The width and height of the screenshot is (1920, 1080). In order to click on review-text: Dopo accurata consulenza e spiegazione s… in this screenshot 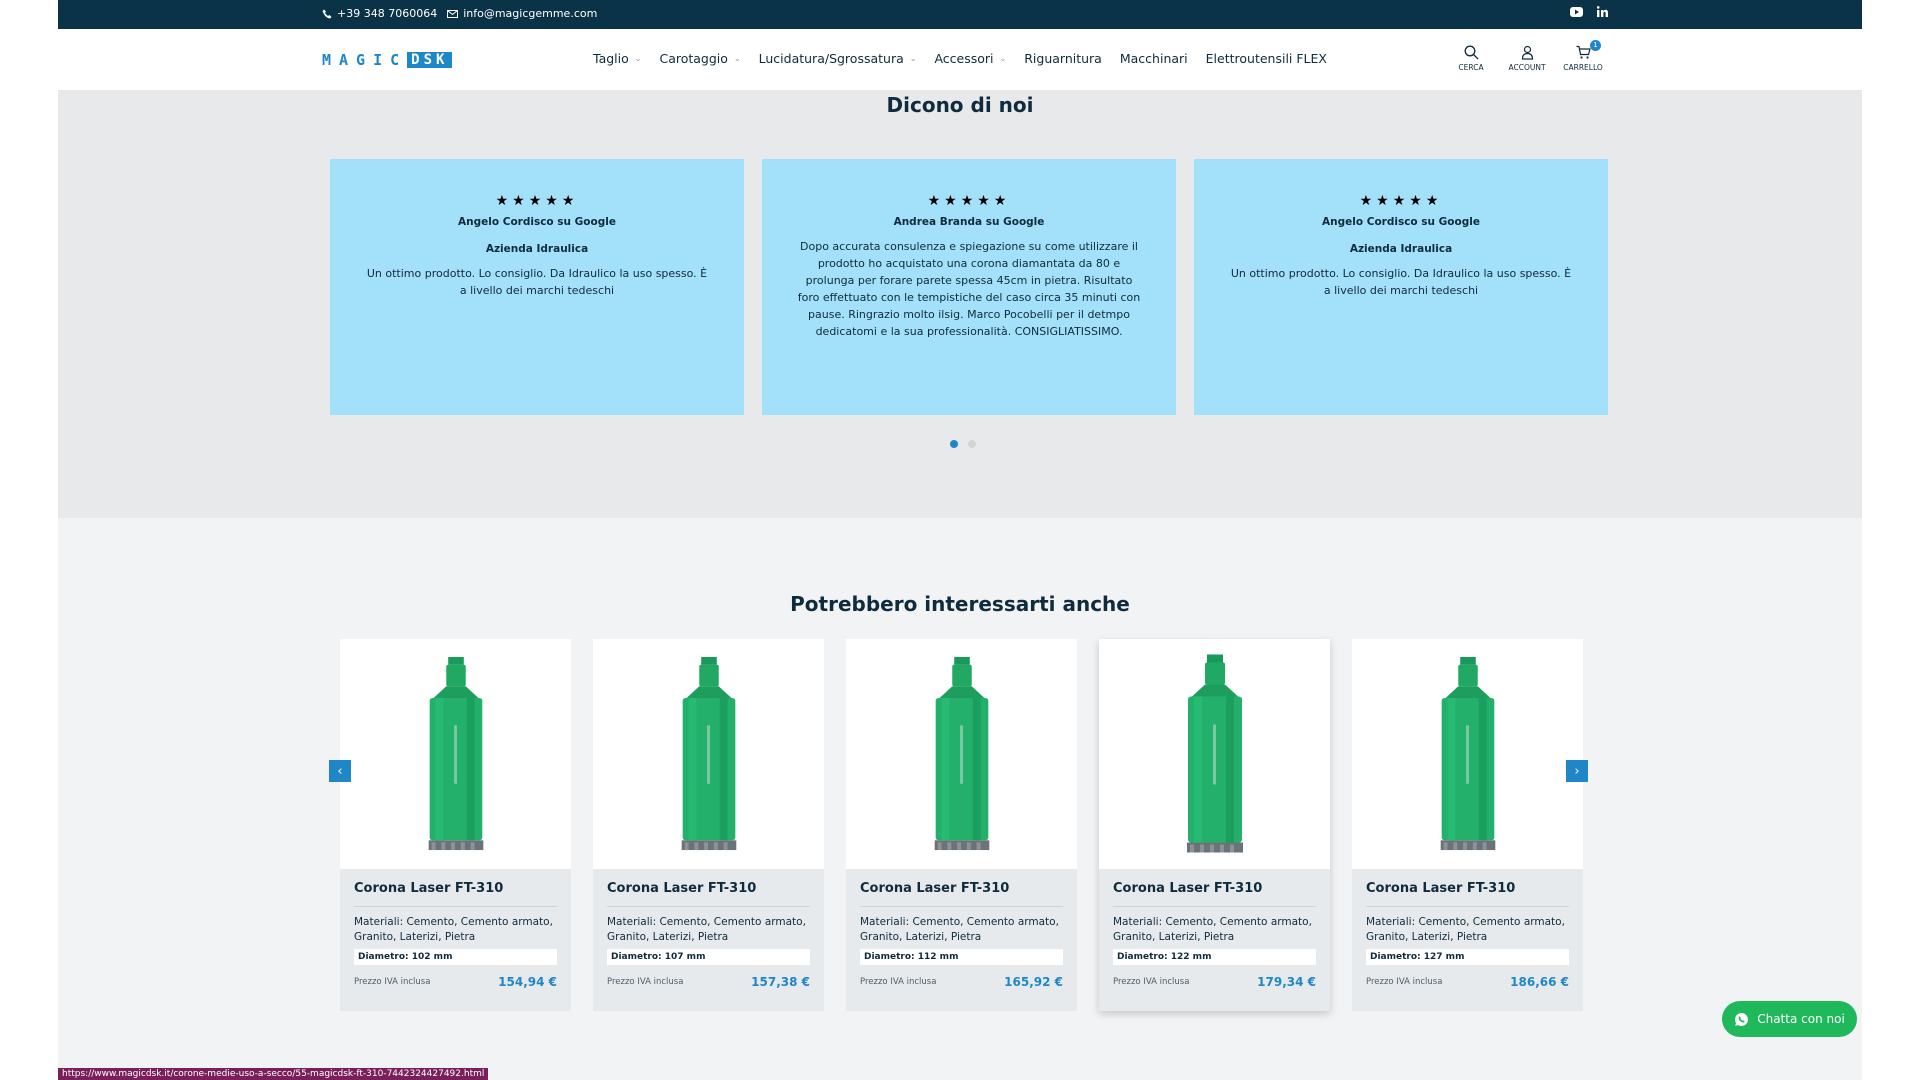, I will do `click(969, 289)`.